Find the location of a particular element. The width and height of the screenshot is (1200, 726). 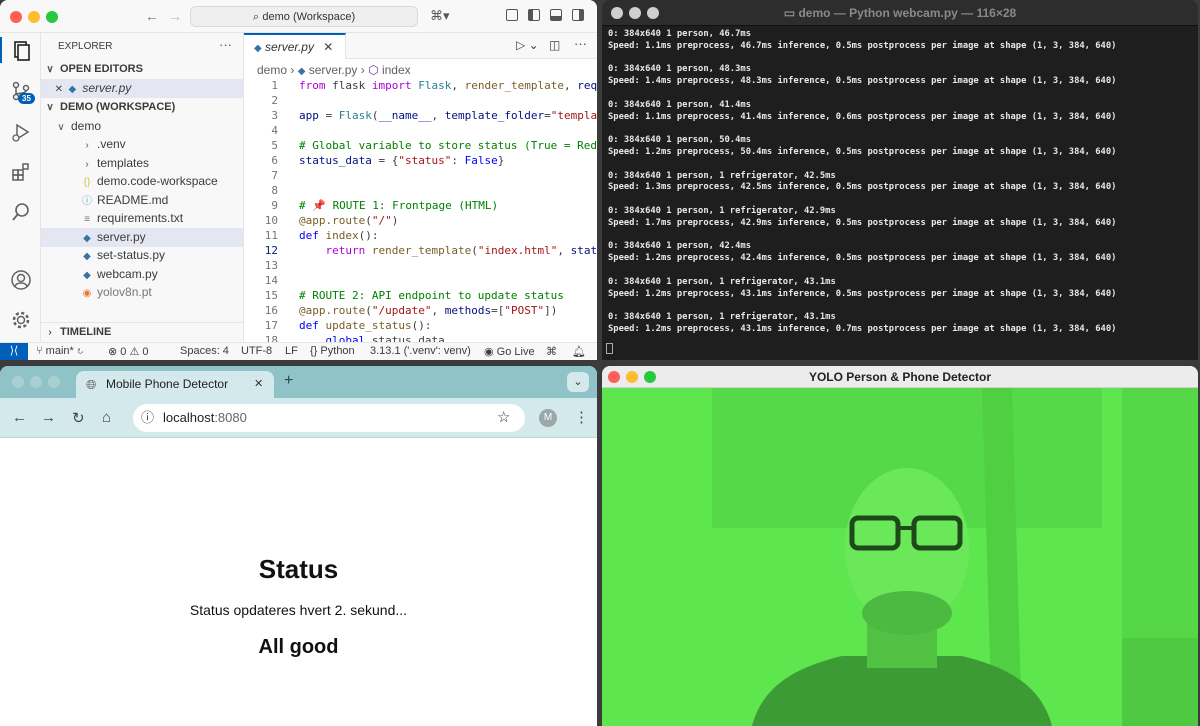

code-token: = { is located at coordinates (385, 160).